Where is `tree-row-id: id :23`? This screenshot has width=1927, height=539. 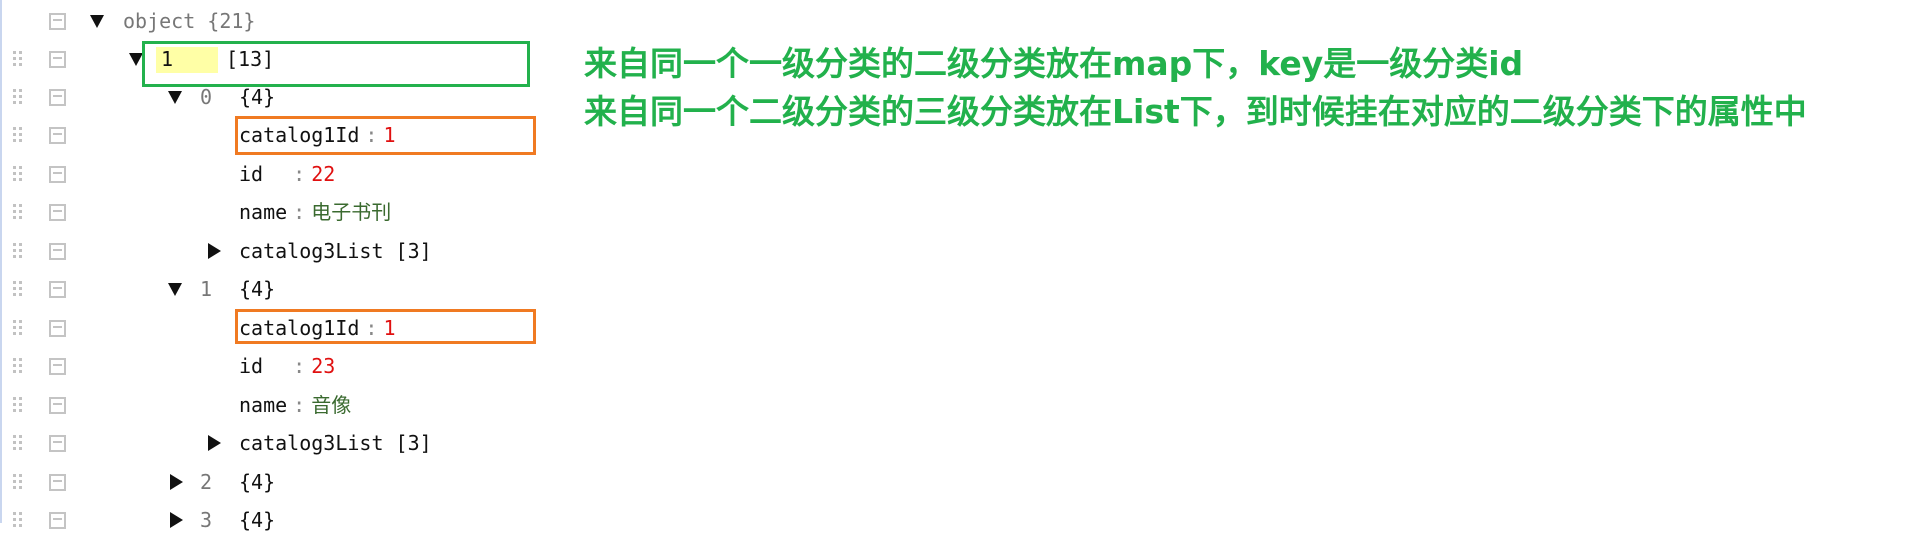
tree-row-id: id :23 is located at coordinates (280, 366).